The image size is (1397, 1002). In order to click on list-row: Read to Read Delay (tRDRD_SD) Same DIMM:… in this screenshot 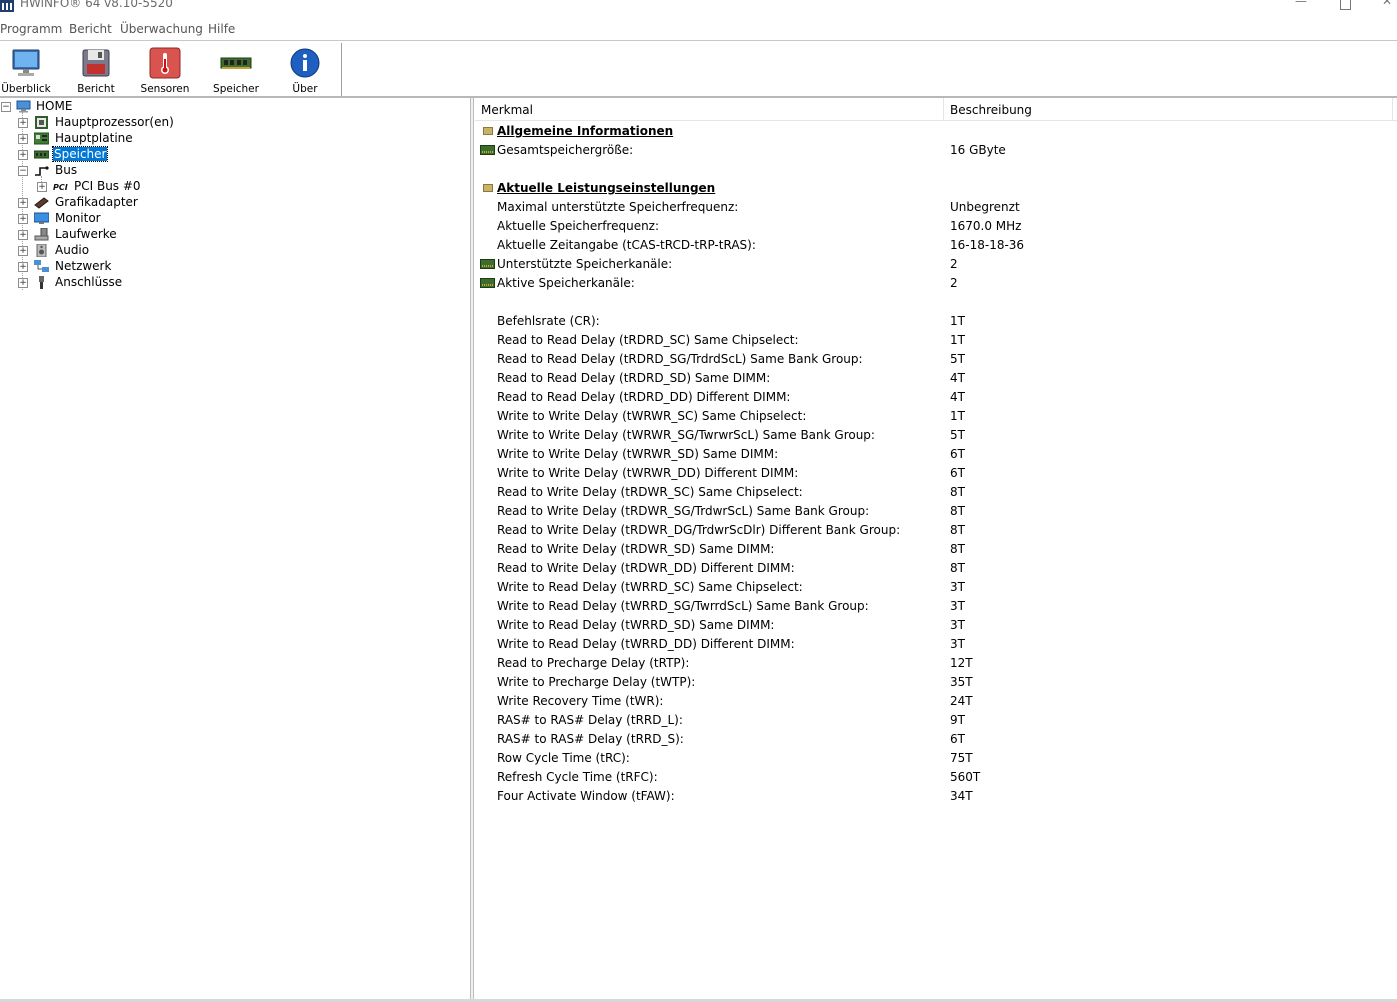, I will do `click(936, 378)`.